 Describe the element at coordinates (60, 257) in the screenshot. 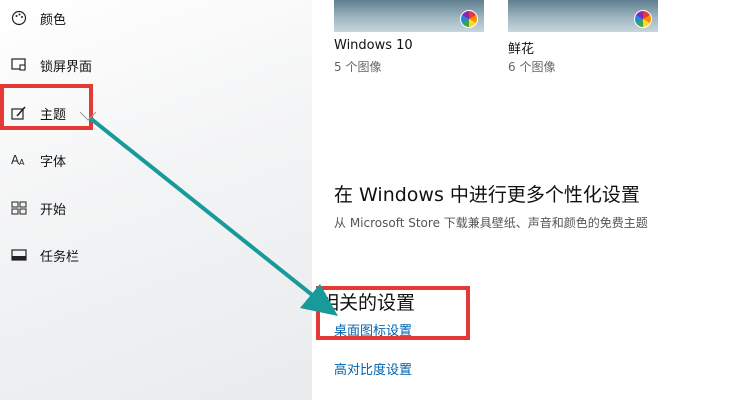

I see `sidebar-item-label: 任务栏` at that location.